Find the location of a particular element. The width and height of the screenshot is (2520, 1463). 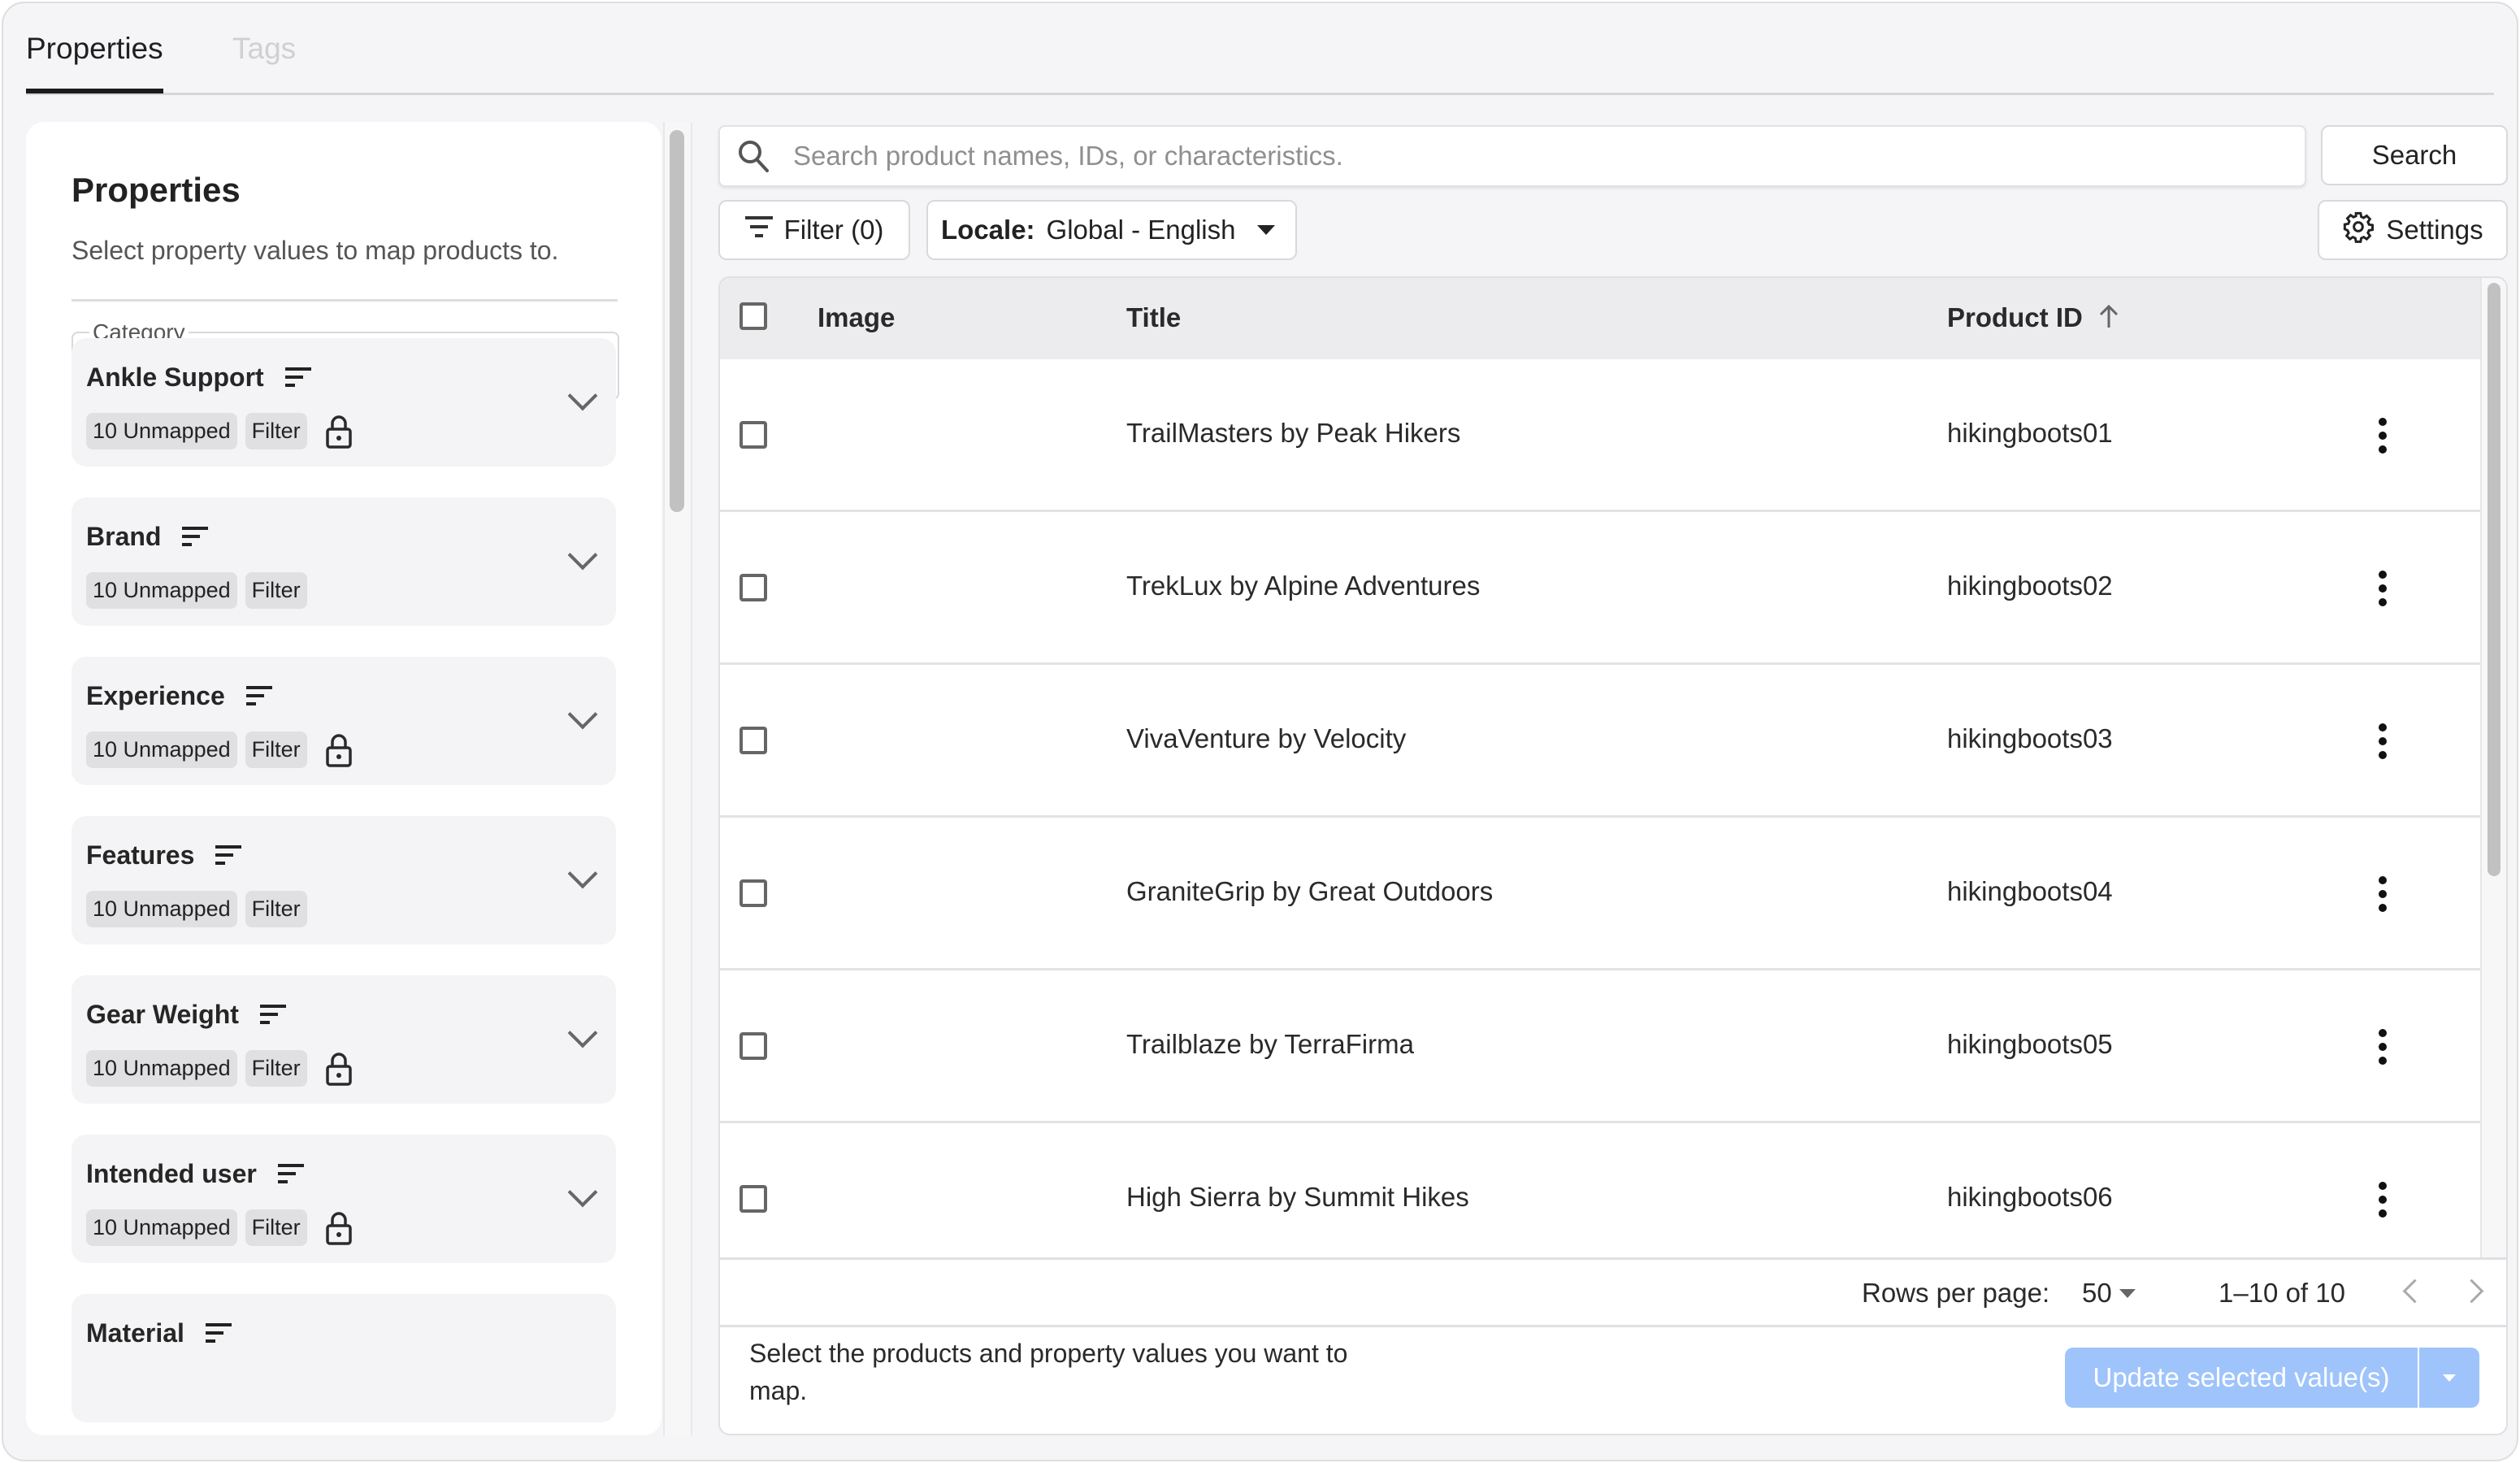

locale-label: Locale: is located at coordinates (988, 230).